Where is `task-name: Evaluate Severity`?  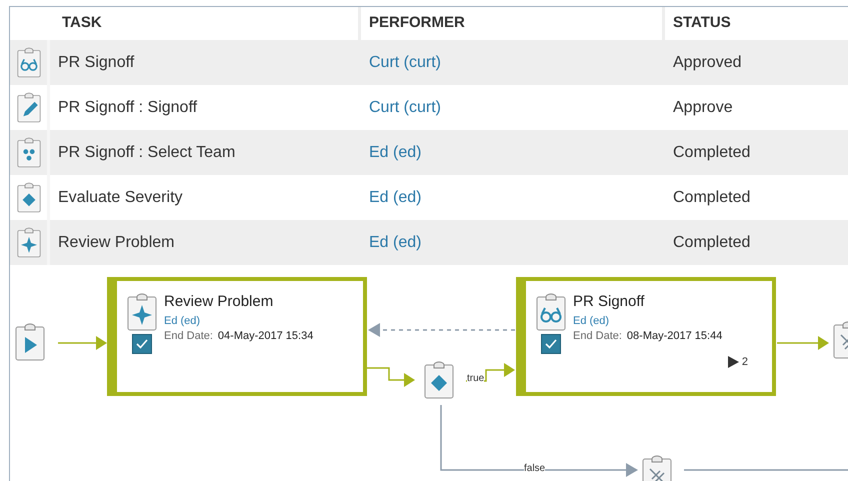
task-name: Evaluate Severity is located at coordinates (120, 198).